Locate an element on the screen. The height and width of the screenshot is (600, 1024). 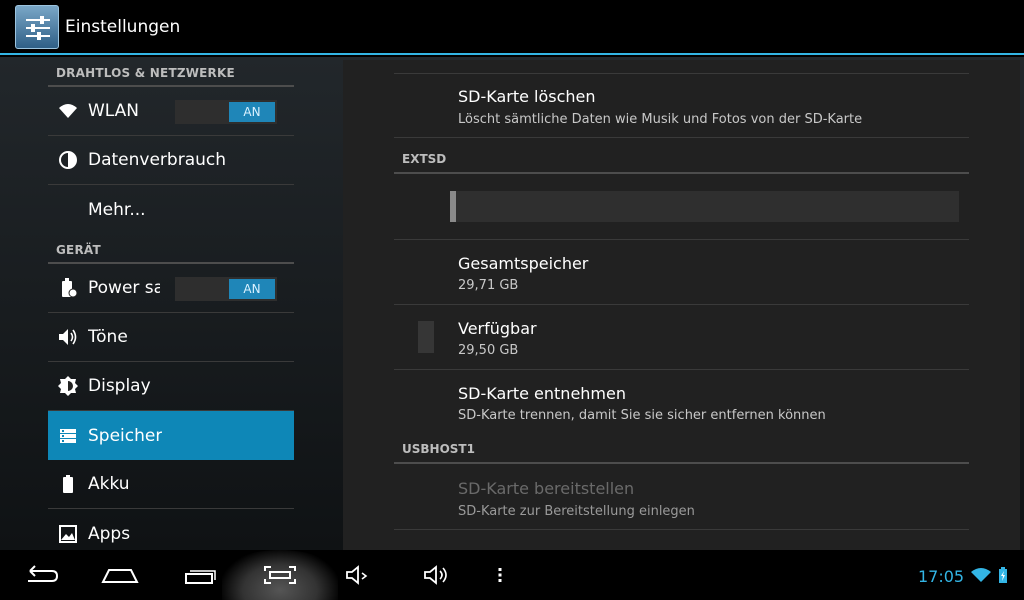
volume-up-icon is located at coordinates (438, 575).